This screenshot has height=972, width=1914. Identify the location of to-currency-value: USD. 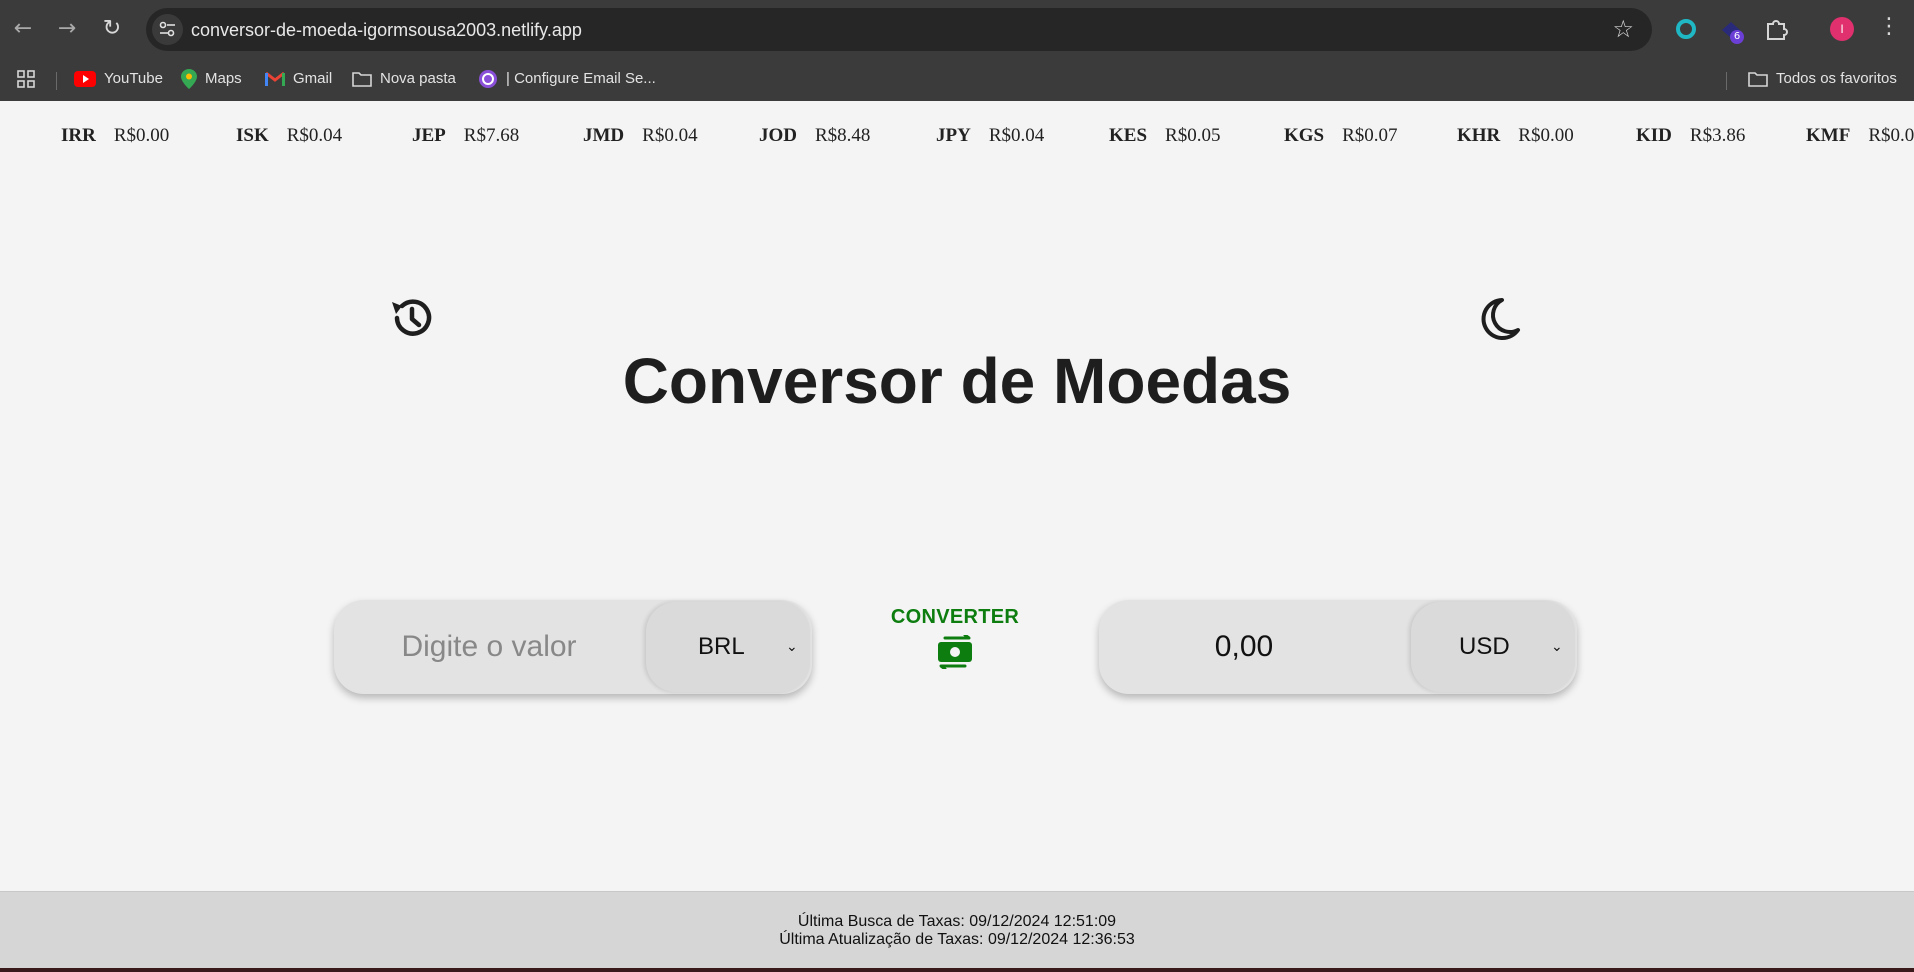
(1484, 646).